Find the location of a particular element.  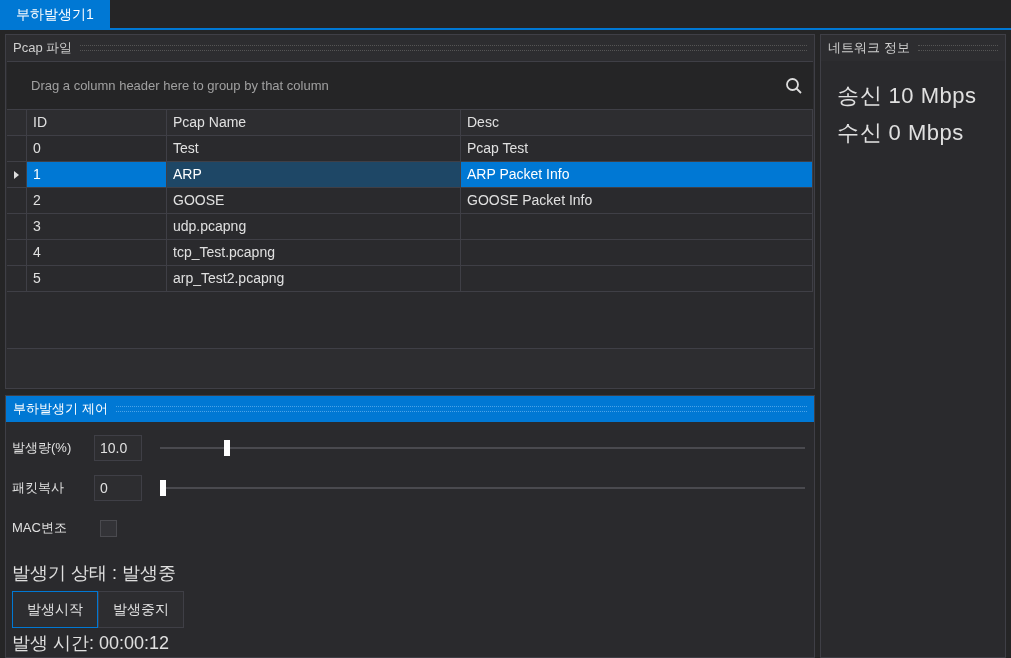

table-cell: 0 is located at coordinates (97, 148).